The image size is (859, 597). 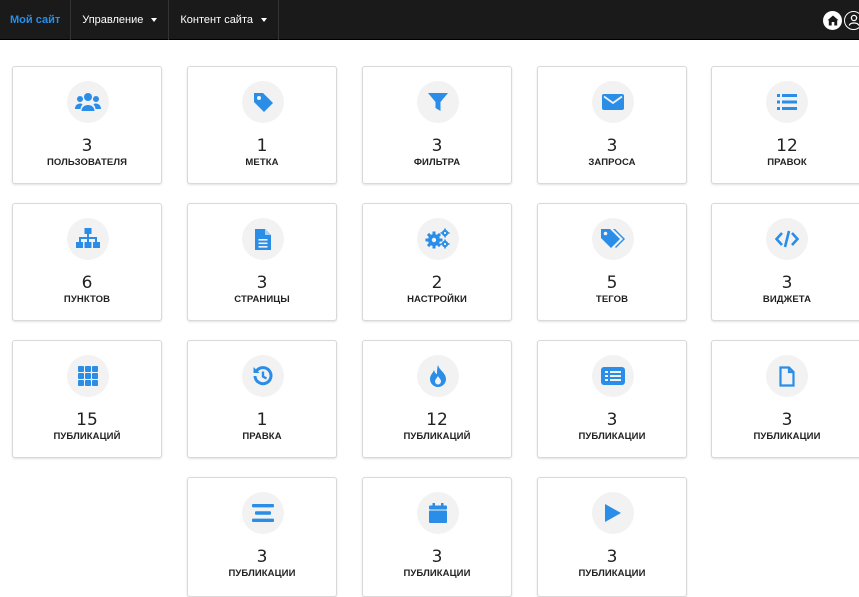 I want to click on tags-icon, so click(x=613, y=239).